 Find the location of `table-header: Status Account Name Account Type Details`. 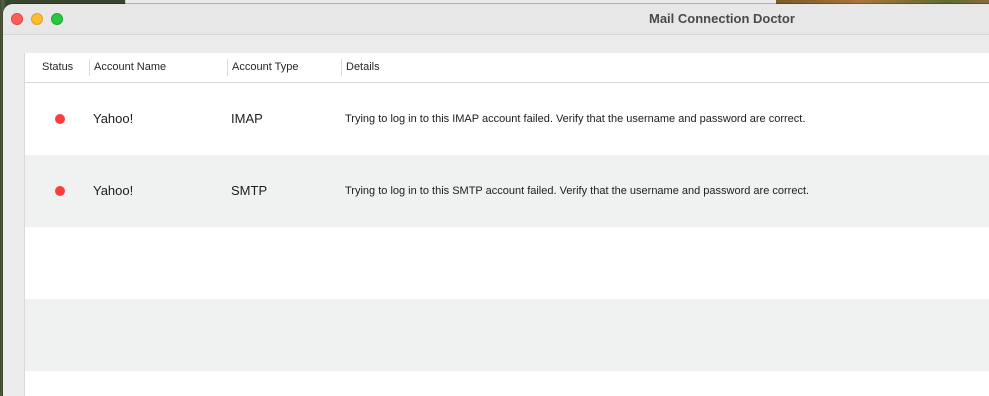

table-header: Status Account Name Account Type Details is located at coordinates (507, 68).